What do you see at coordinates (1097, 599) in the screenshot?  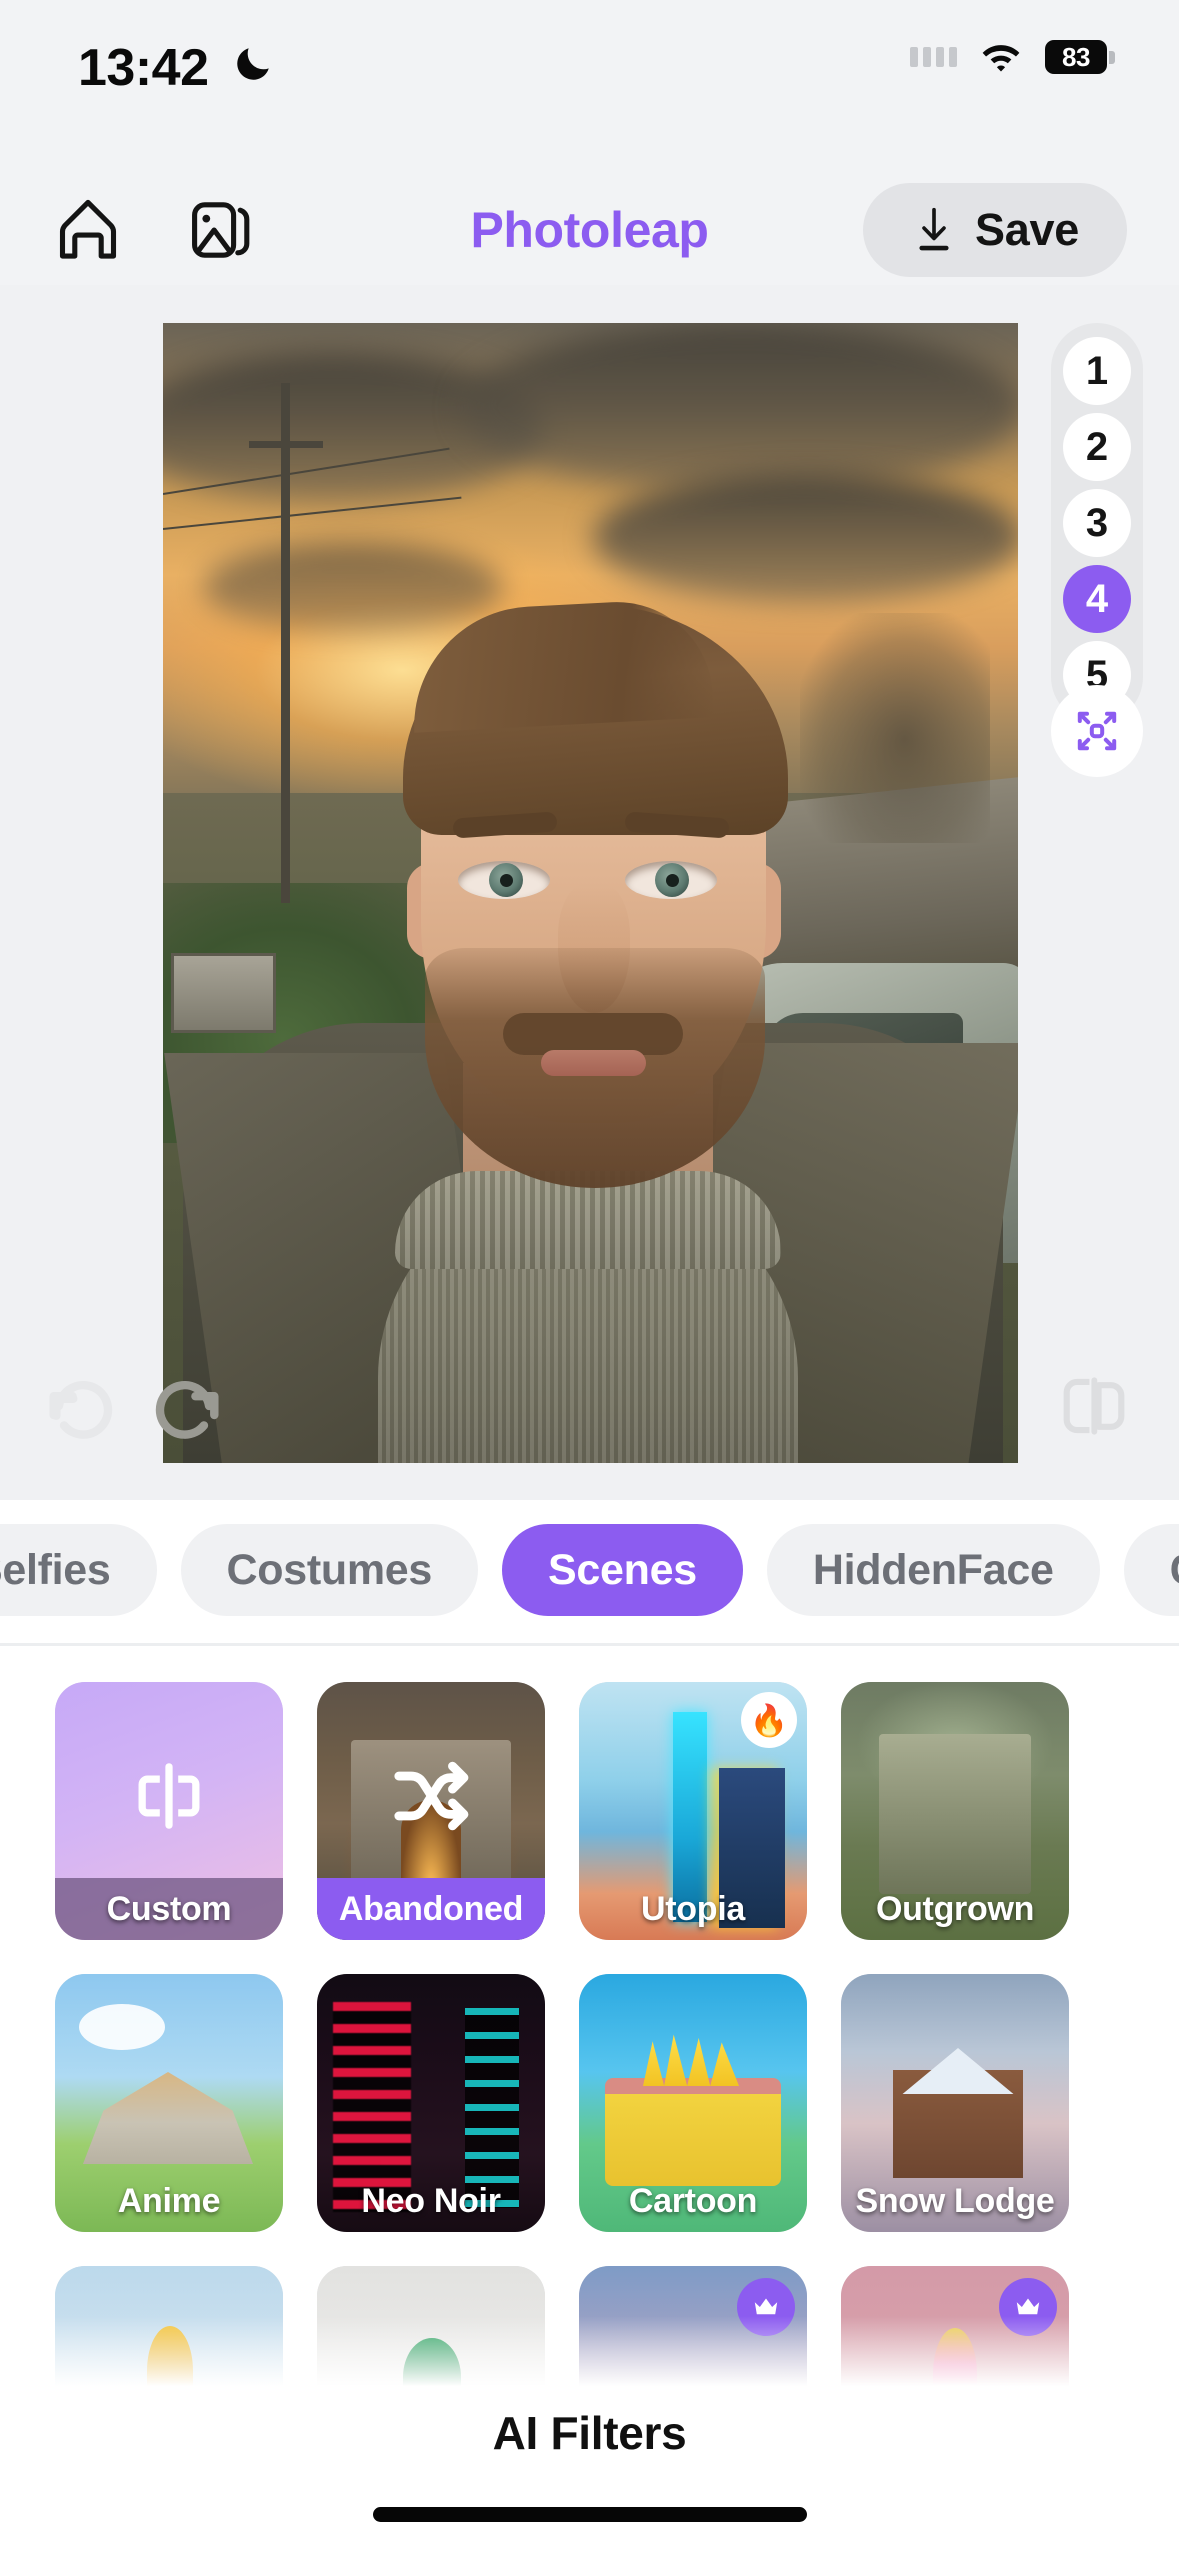 I see `layer-chip-4: 4` at bounding box center [1097, 599].